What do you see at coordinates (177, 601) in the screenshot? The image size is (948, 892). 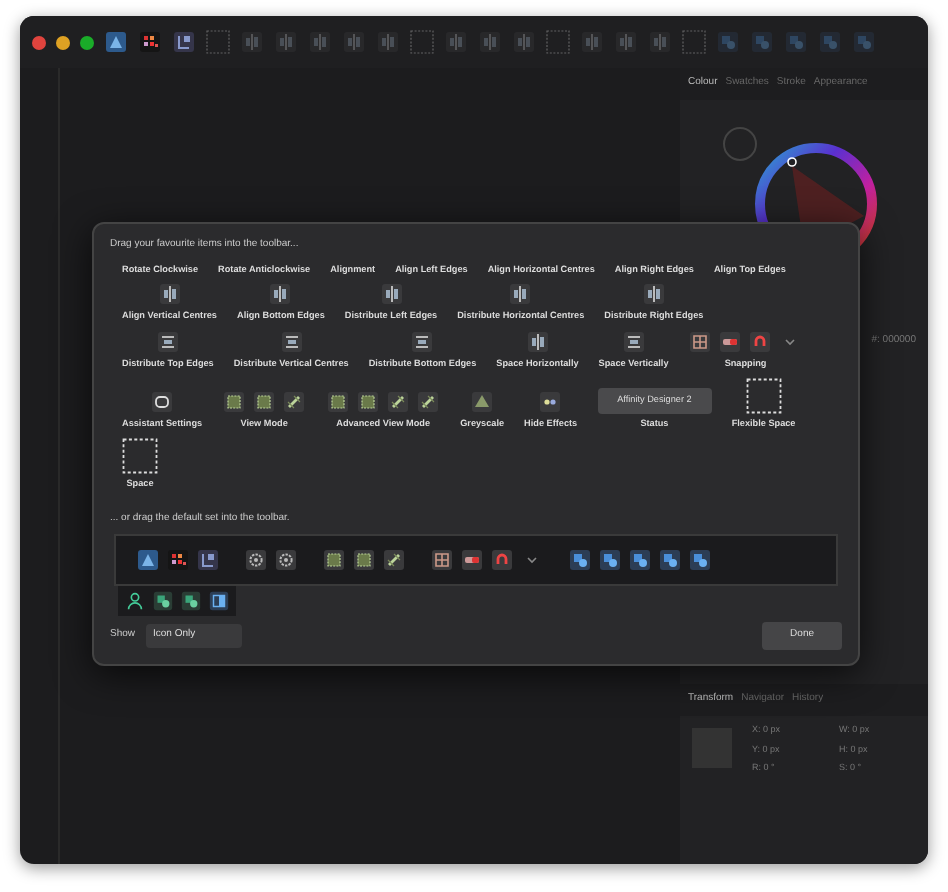 I see `extra-toolbar-set` at bounding box center [177, 601].